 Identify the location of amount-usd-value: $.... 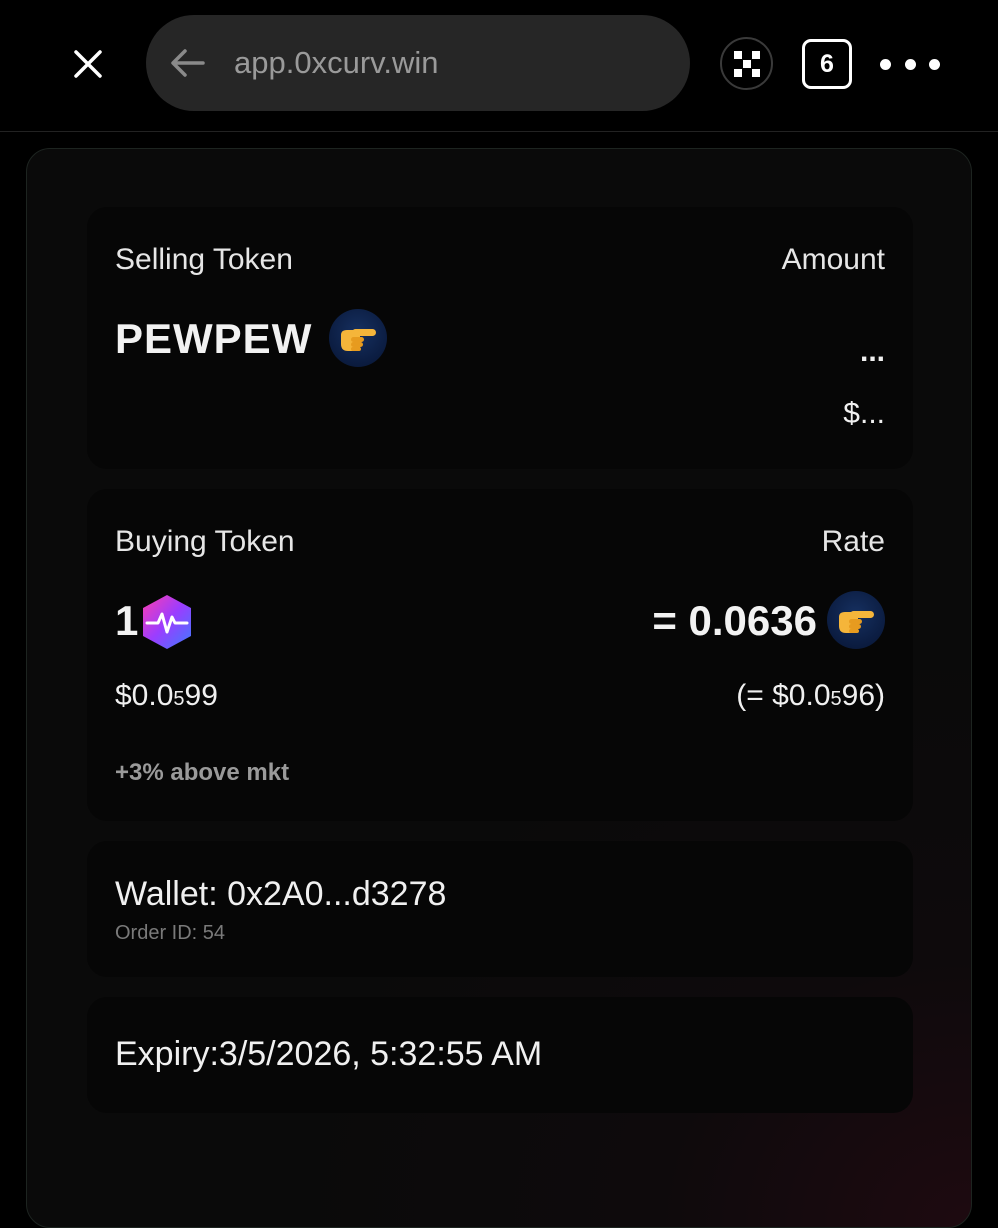
(864, 413).